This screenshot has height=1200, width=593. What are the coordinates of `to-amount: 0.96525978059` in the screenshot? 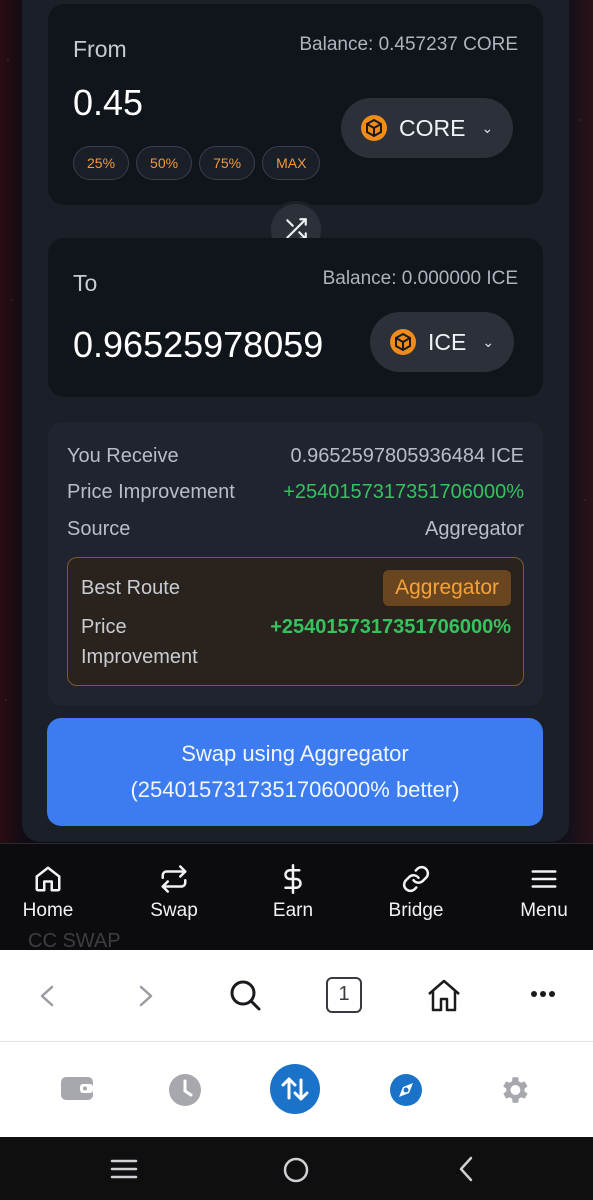 It's located at (198, 344).